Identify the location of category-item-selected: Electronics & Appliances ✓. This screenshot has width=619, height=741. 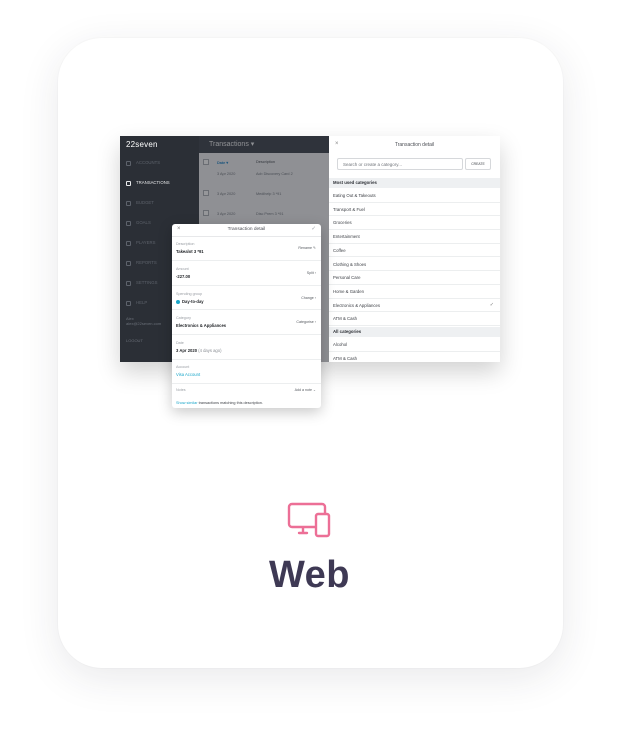
(414, 306).